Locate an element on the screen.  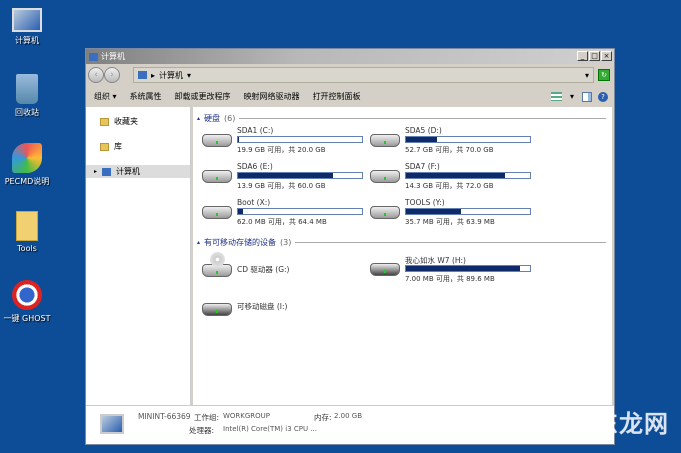
nav-label: 收藏夹 is located at coordinates (126, 121).